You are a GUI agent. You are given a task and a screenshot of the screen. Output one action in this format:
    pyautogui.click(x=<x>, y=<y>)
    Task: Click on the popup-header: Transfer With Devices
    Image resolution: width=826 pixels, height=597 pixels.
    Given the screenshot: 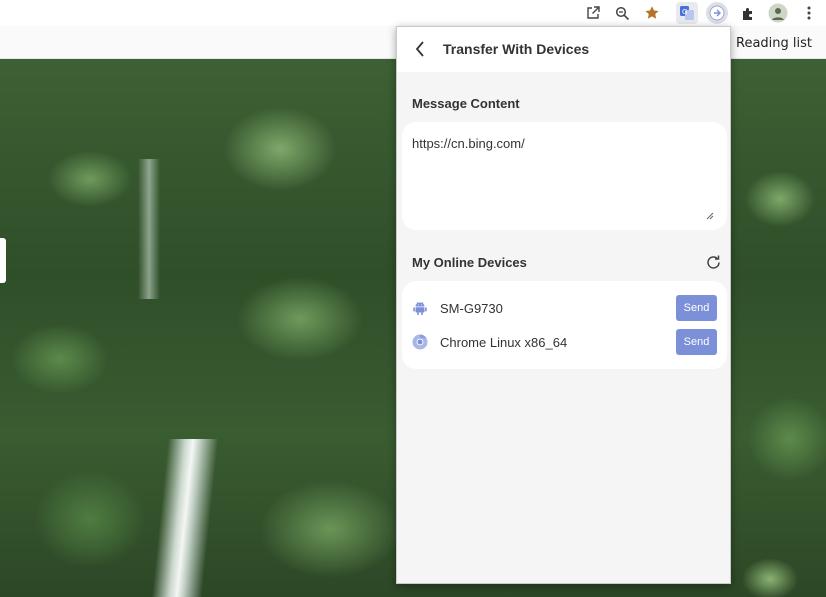 What is the action you would take?
    pyautogui.click(x=563, y=49)
    